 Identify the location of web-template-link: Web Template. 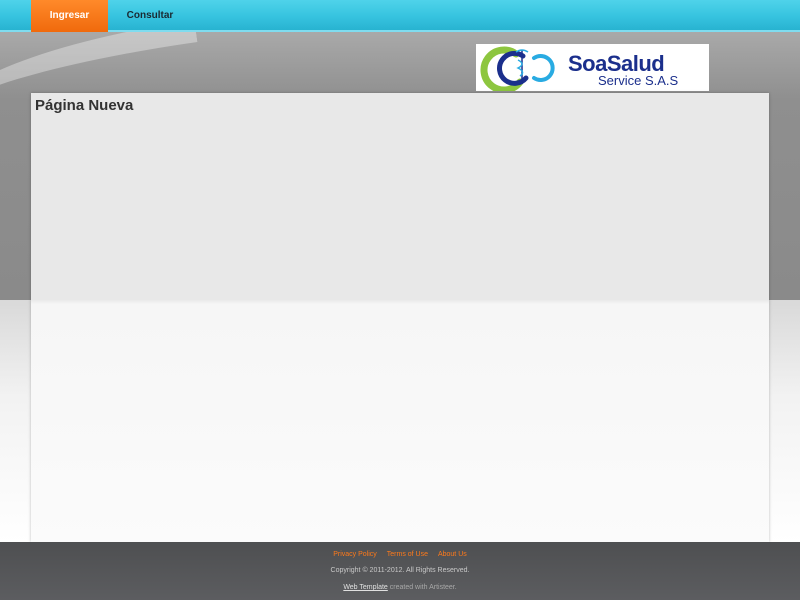
(365, 587).